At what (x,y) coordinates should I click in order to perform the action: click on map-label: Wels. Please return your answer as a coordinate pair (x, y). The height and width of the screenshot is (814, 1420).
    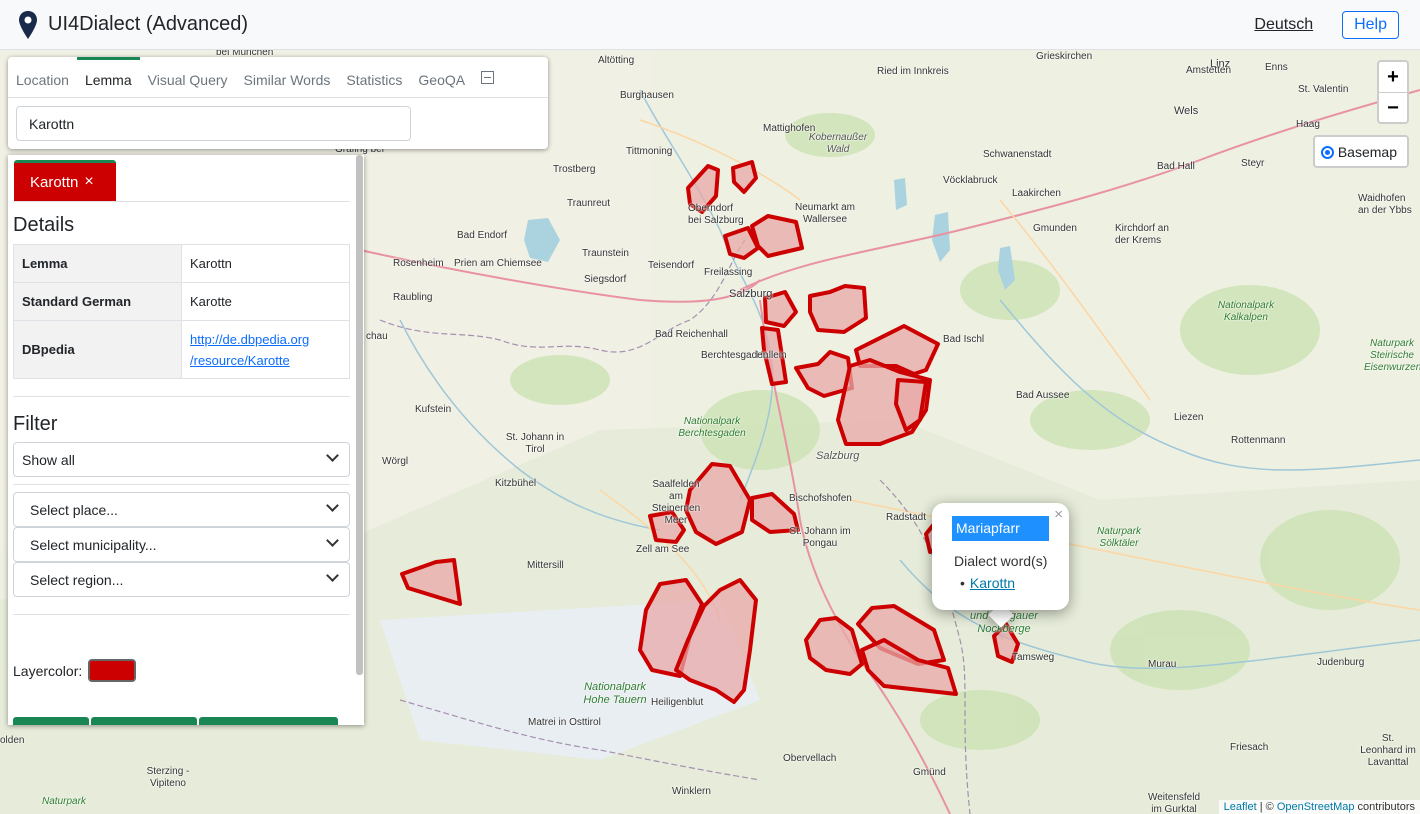
    Looking at the image, I should click on (1186, 111).